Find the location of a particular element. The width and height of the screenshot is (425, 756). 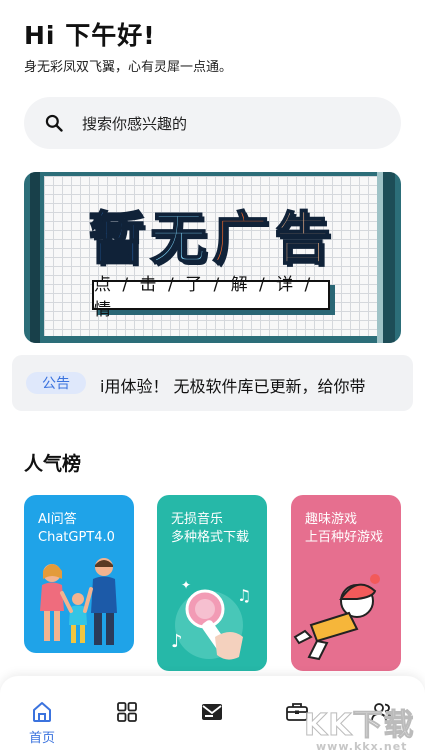

notice-marquee: i用体验！ 无极软件库已更新，给你带 is located at coordinates (256, 383).